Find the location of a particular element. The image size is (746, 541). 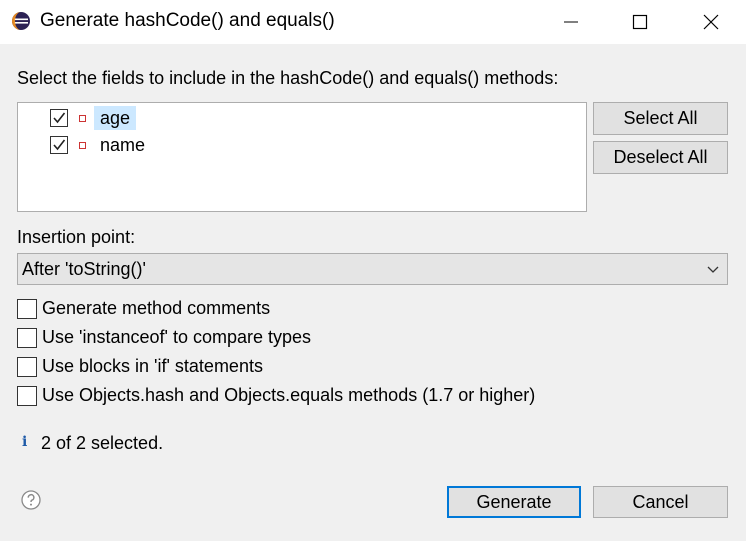

info-icon: i is located at coordinates (25, 442).